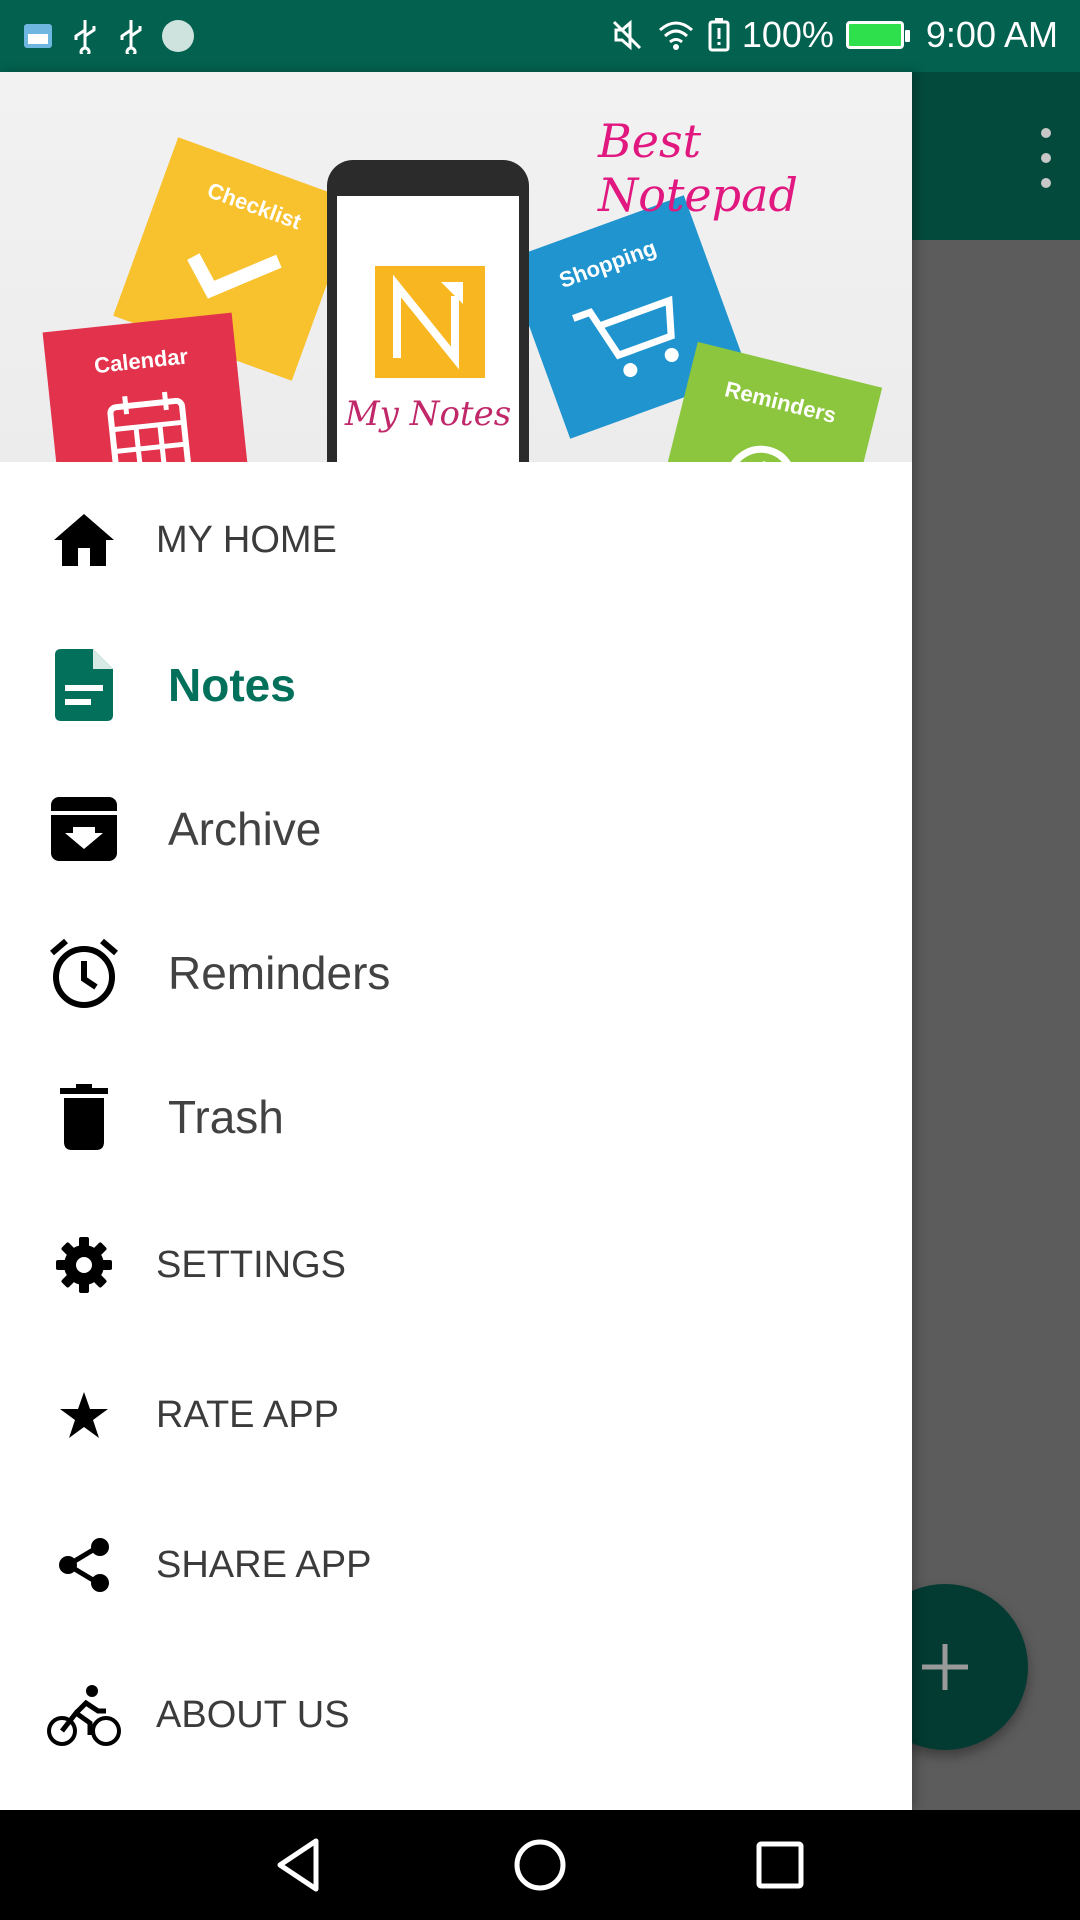 This screenshot has width=1080, height=1920. I want to click on note-icon, so click(84, 685).